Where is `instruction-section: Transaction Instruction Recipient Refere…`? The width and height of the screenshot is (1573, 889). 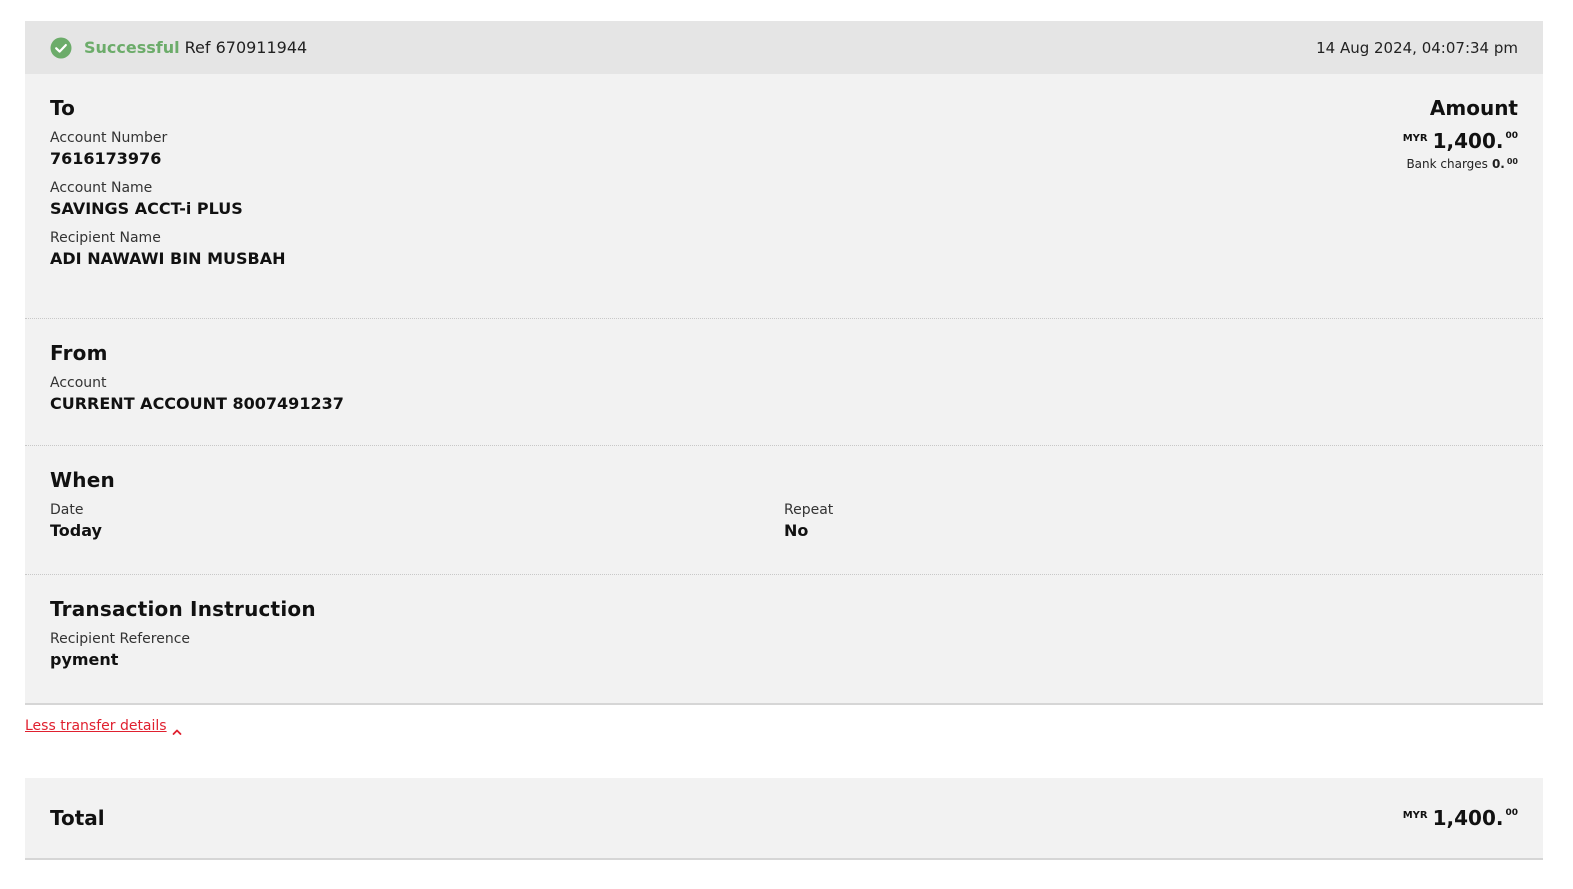 instruction-section: Transaction Instruction Recipient Refere… is located at coordinates (784, 639).